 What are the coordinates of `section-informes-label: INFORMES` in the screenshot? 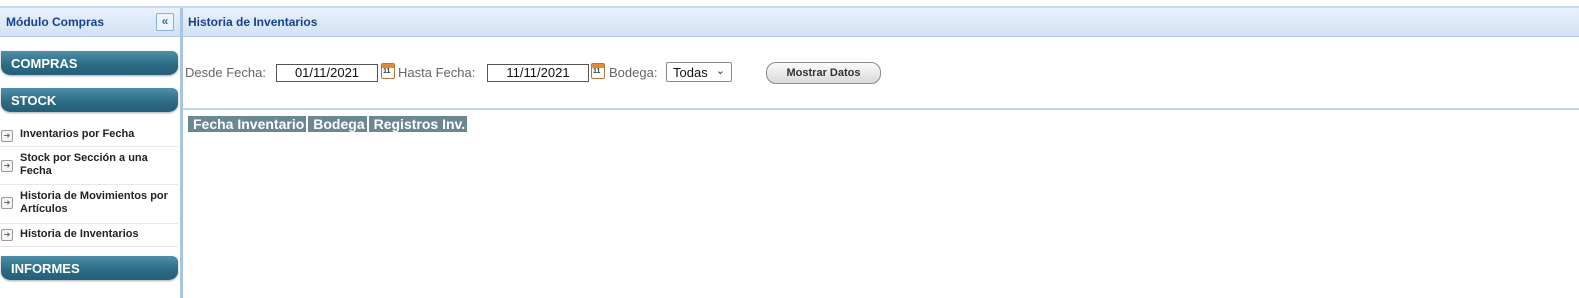 It's located at (45, 268).